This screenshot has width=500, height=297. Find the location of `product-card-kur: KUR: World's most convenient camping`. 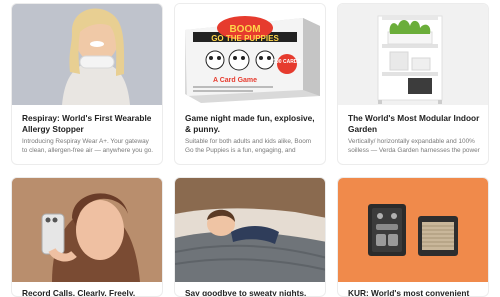

product-card-kur: KUR: World's most convenient camping is located at coordinates (413, 237).